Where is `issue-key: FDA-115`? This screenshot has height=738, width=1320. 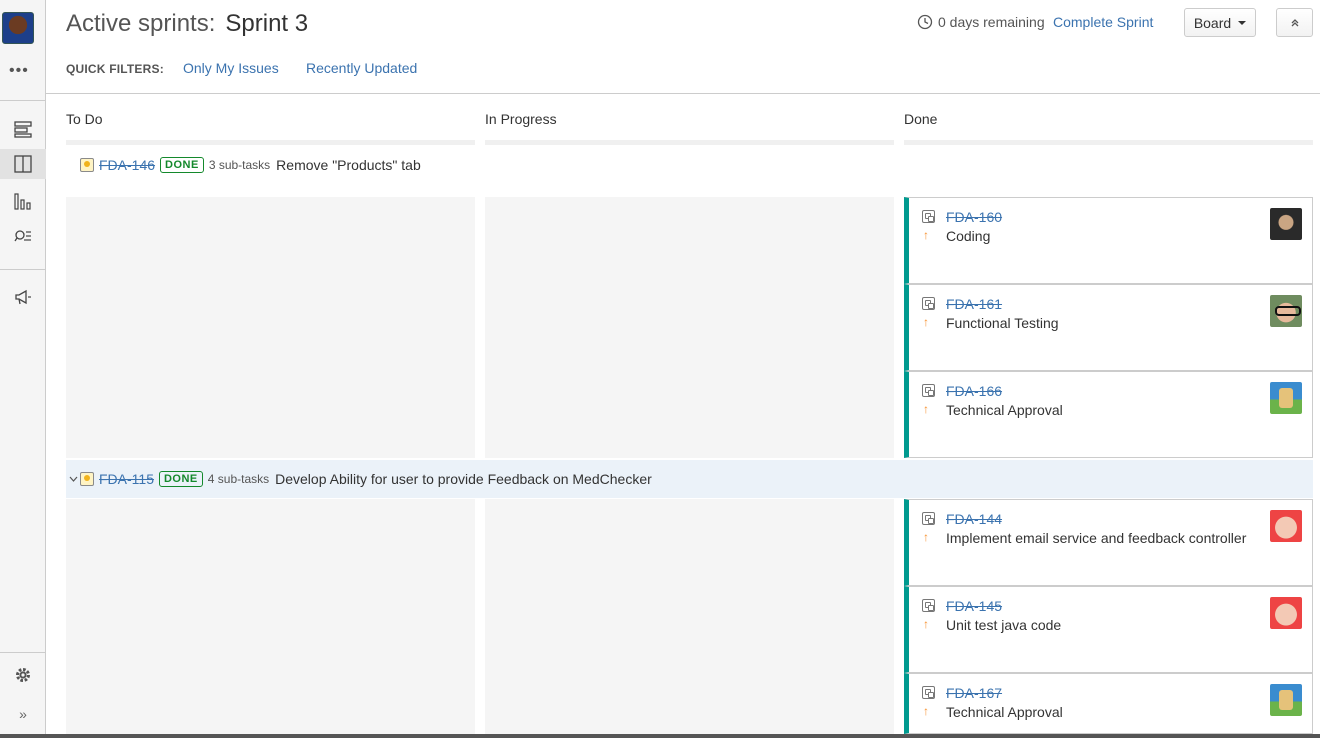 issue-key: FDA-115 is located at coordinates (126, 479).